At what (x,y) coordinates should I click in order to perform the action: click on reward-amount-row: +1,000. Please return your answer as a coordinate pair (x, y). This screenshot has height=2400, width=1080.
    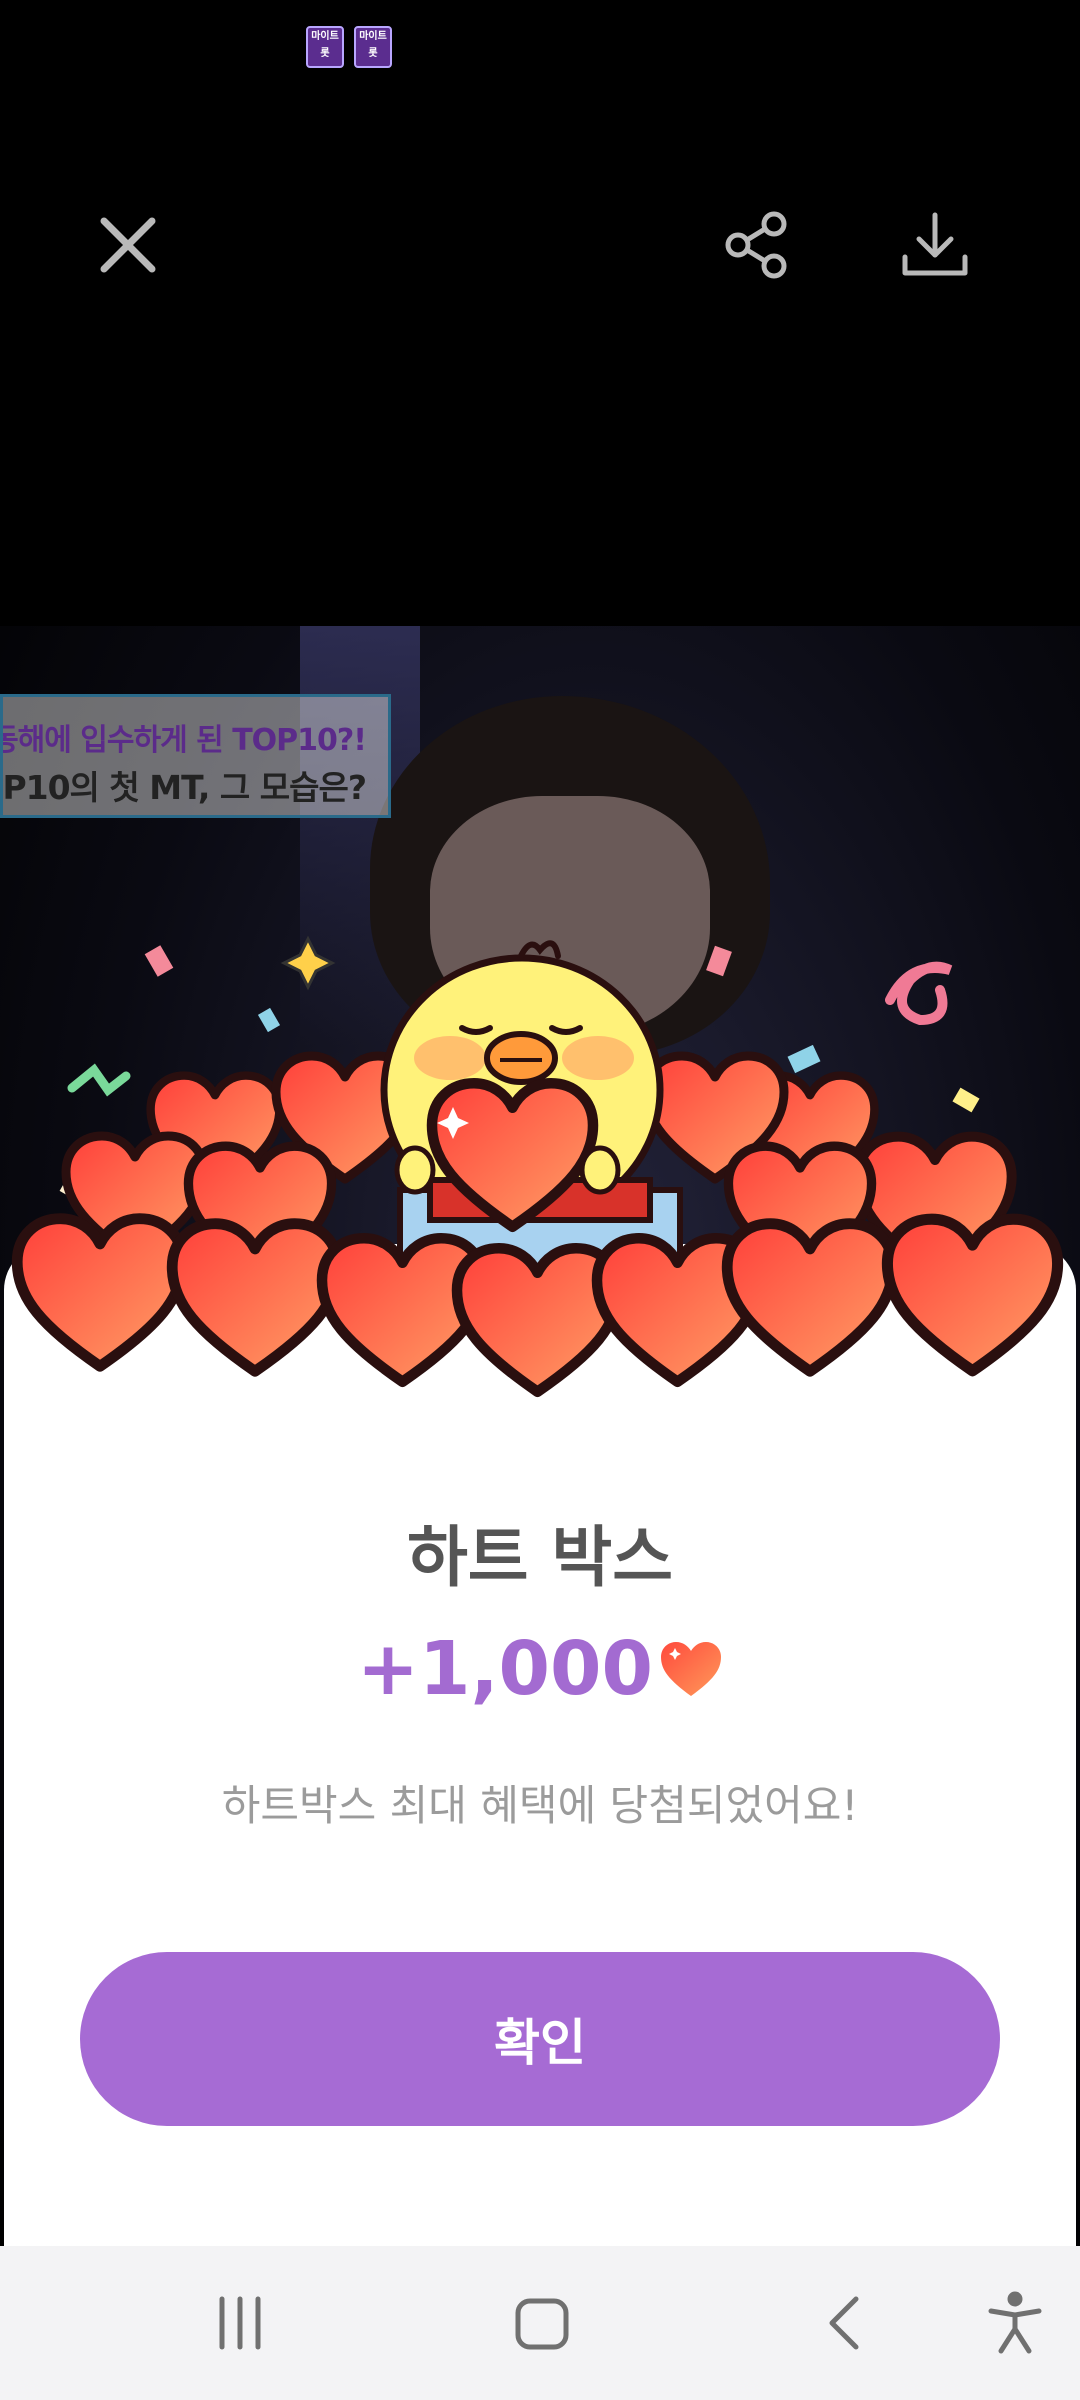
    Looking at the image, I should click on (540, 1669).